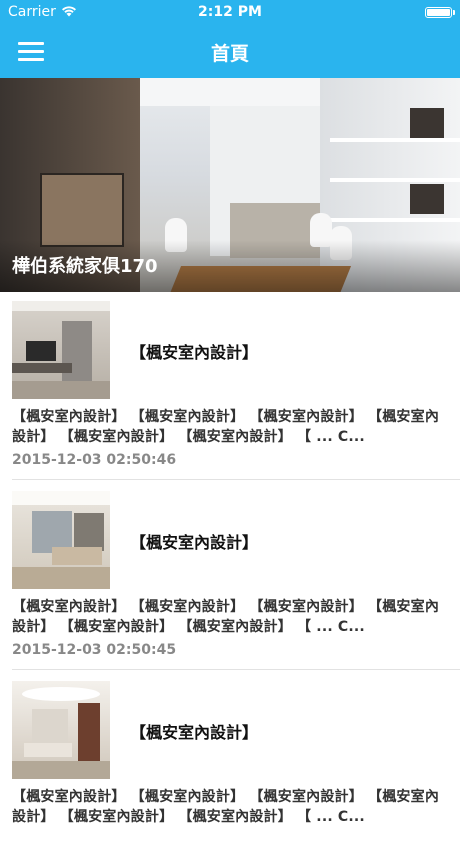  Describe the element at coordinates (94, 650) in the screenshot. I see `article-date: 2015-12-03 02:50:45` at that location.